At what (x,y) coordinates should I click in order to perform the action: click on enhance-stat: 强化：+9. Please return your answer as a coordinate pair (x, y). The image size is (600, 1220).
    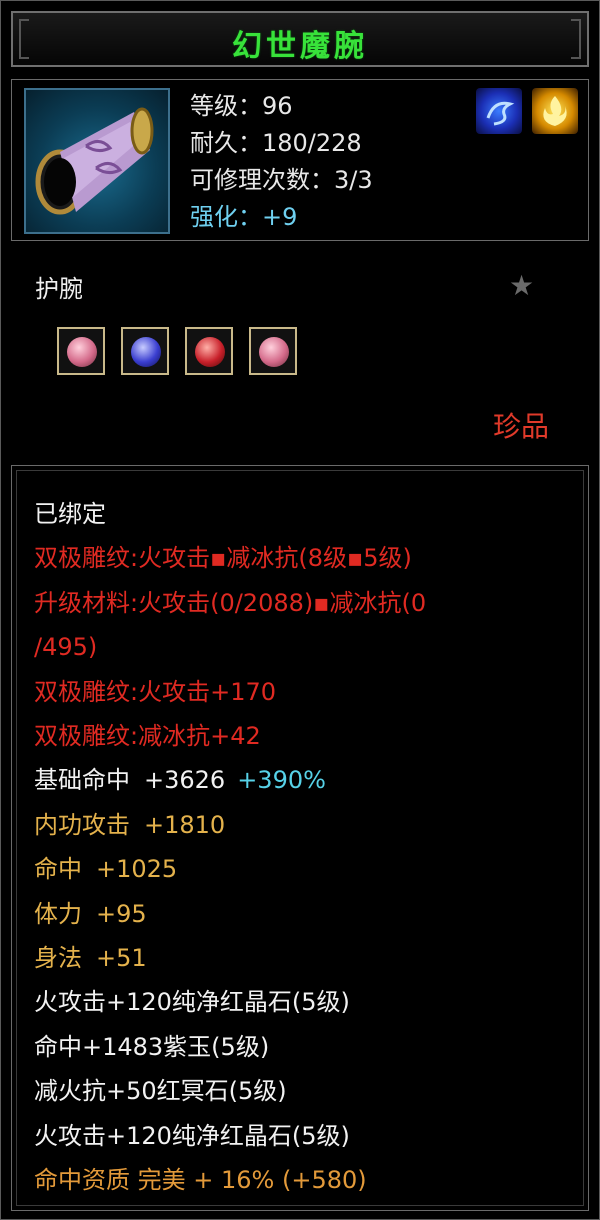
    Looking at the image, I should click on (244, 217).